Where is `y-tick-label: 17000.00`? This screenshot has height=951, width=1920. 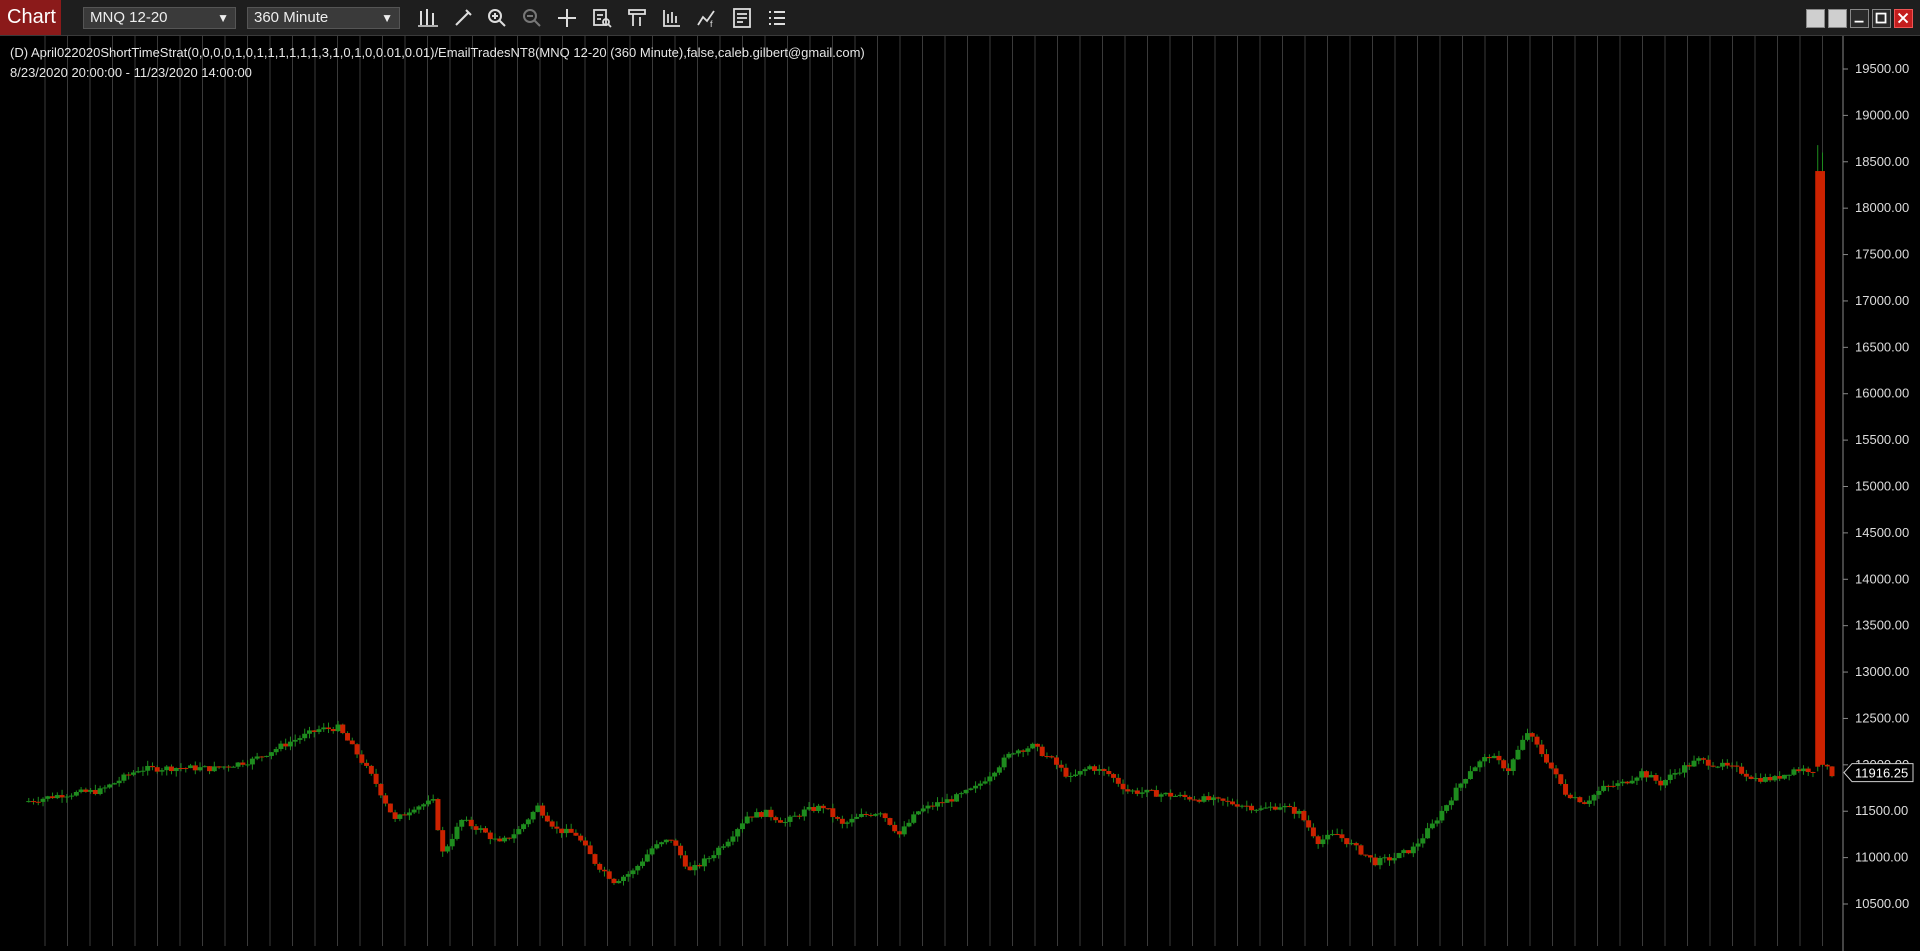
y-tick-label: 17000.00 is located at coordinates (1882, 300).